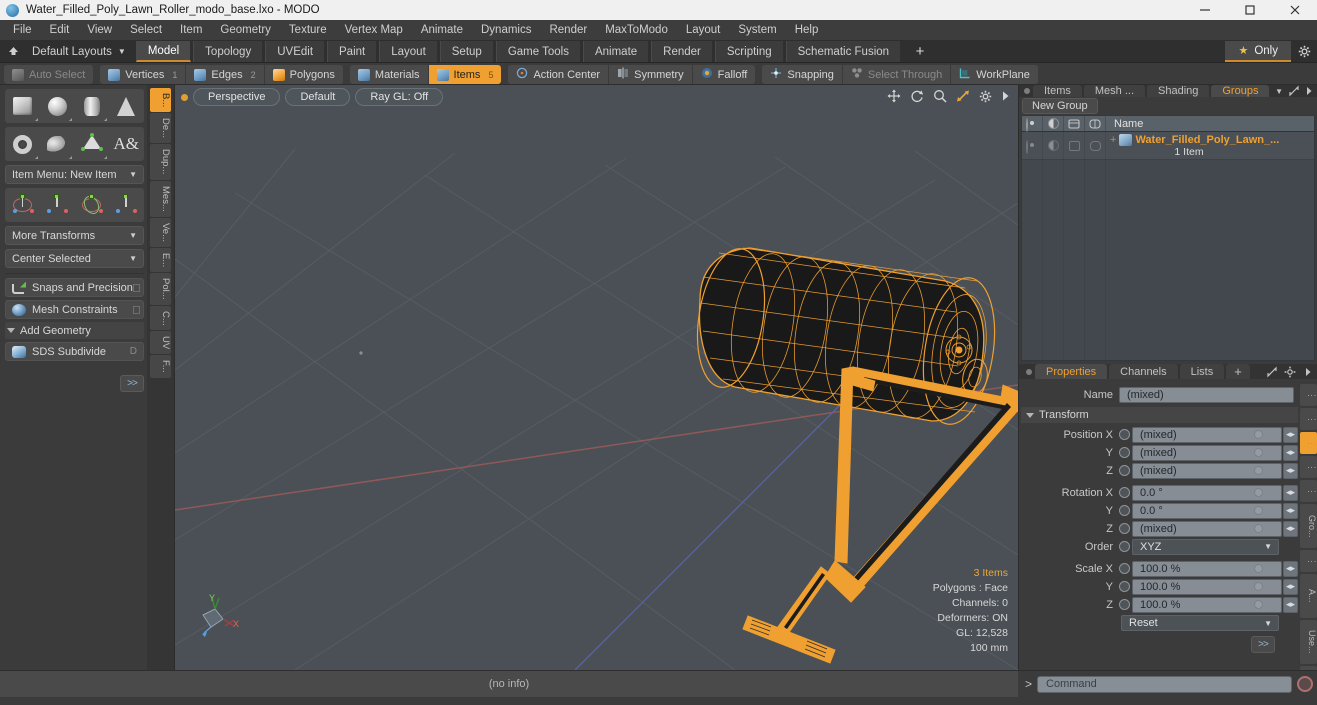 The image size is (1317, 705). I want to click on tab-scripting: Scripting, so click(749, 51).